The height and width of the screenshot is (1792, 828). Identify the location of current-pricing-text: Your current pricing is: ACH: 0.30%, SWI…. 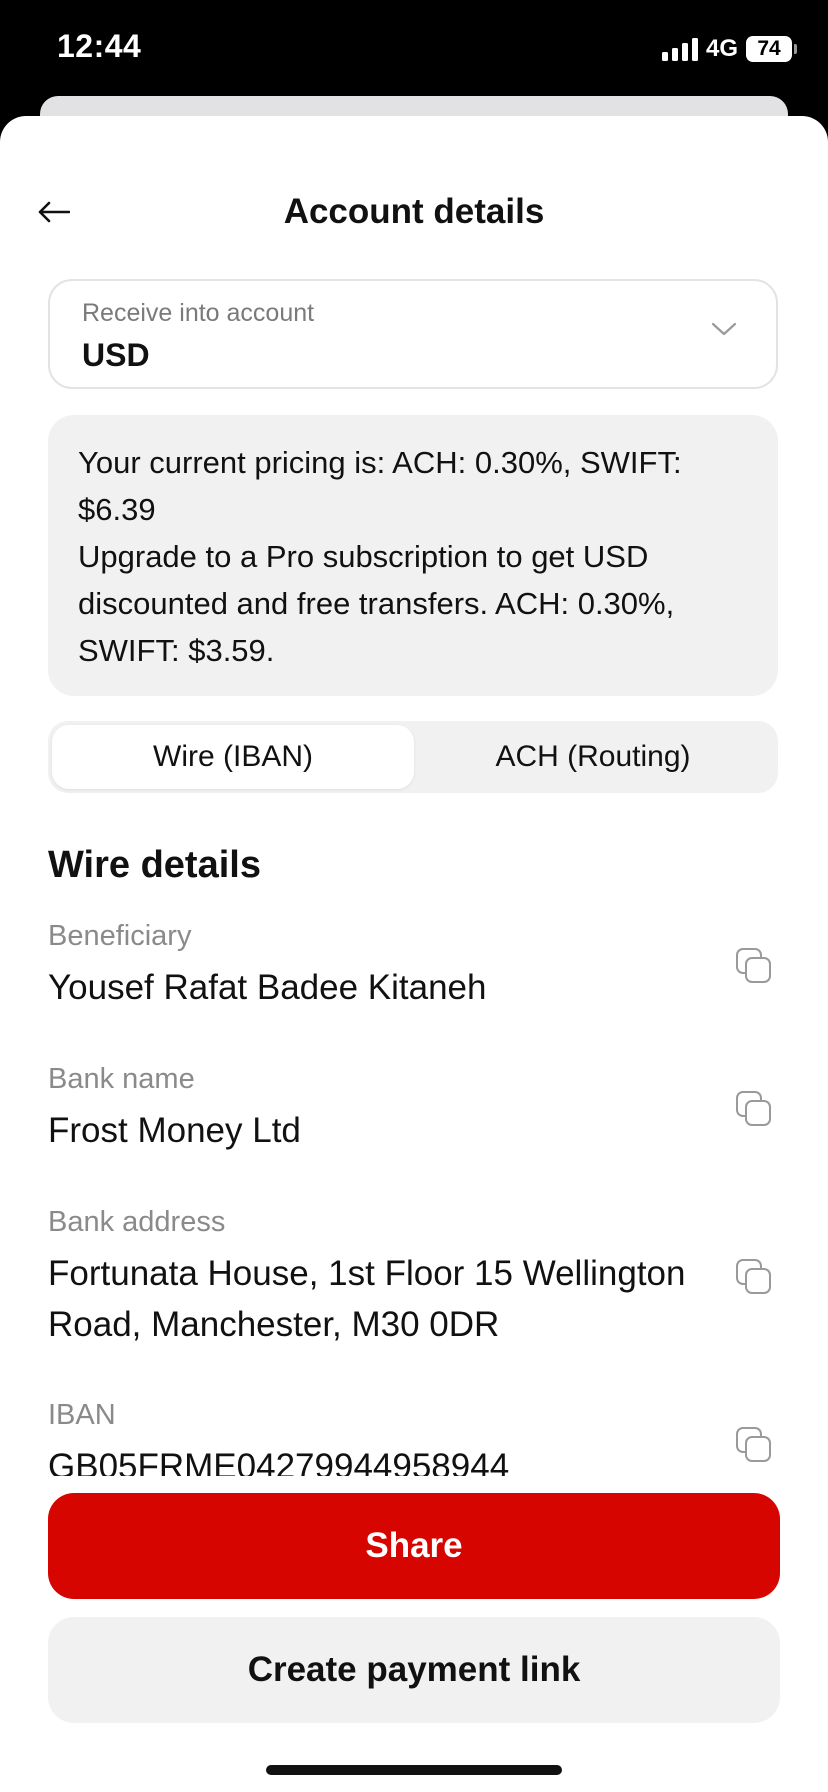
(380, 486).